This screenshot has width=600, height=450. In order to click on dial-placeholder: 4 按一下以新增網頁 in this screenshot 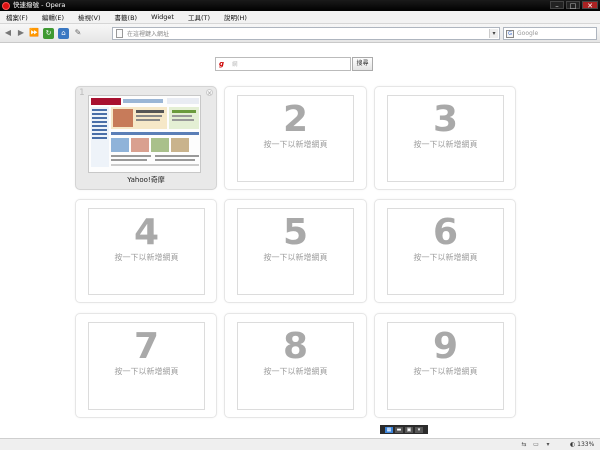, I will do `click(146, 251)`.